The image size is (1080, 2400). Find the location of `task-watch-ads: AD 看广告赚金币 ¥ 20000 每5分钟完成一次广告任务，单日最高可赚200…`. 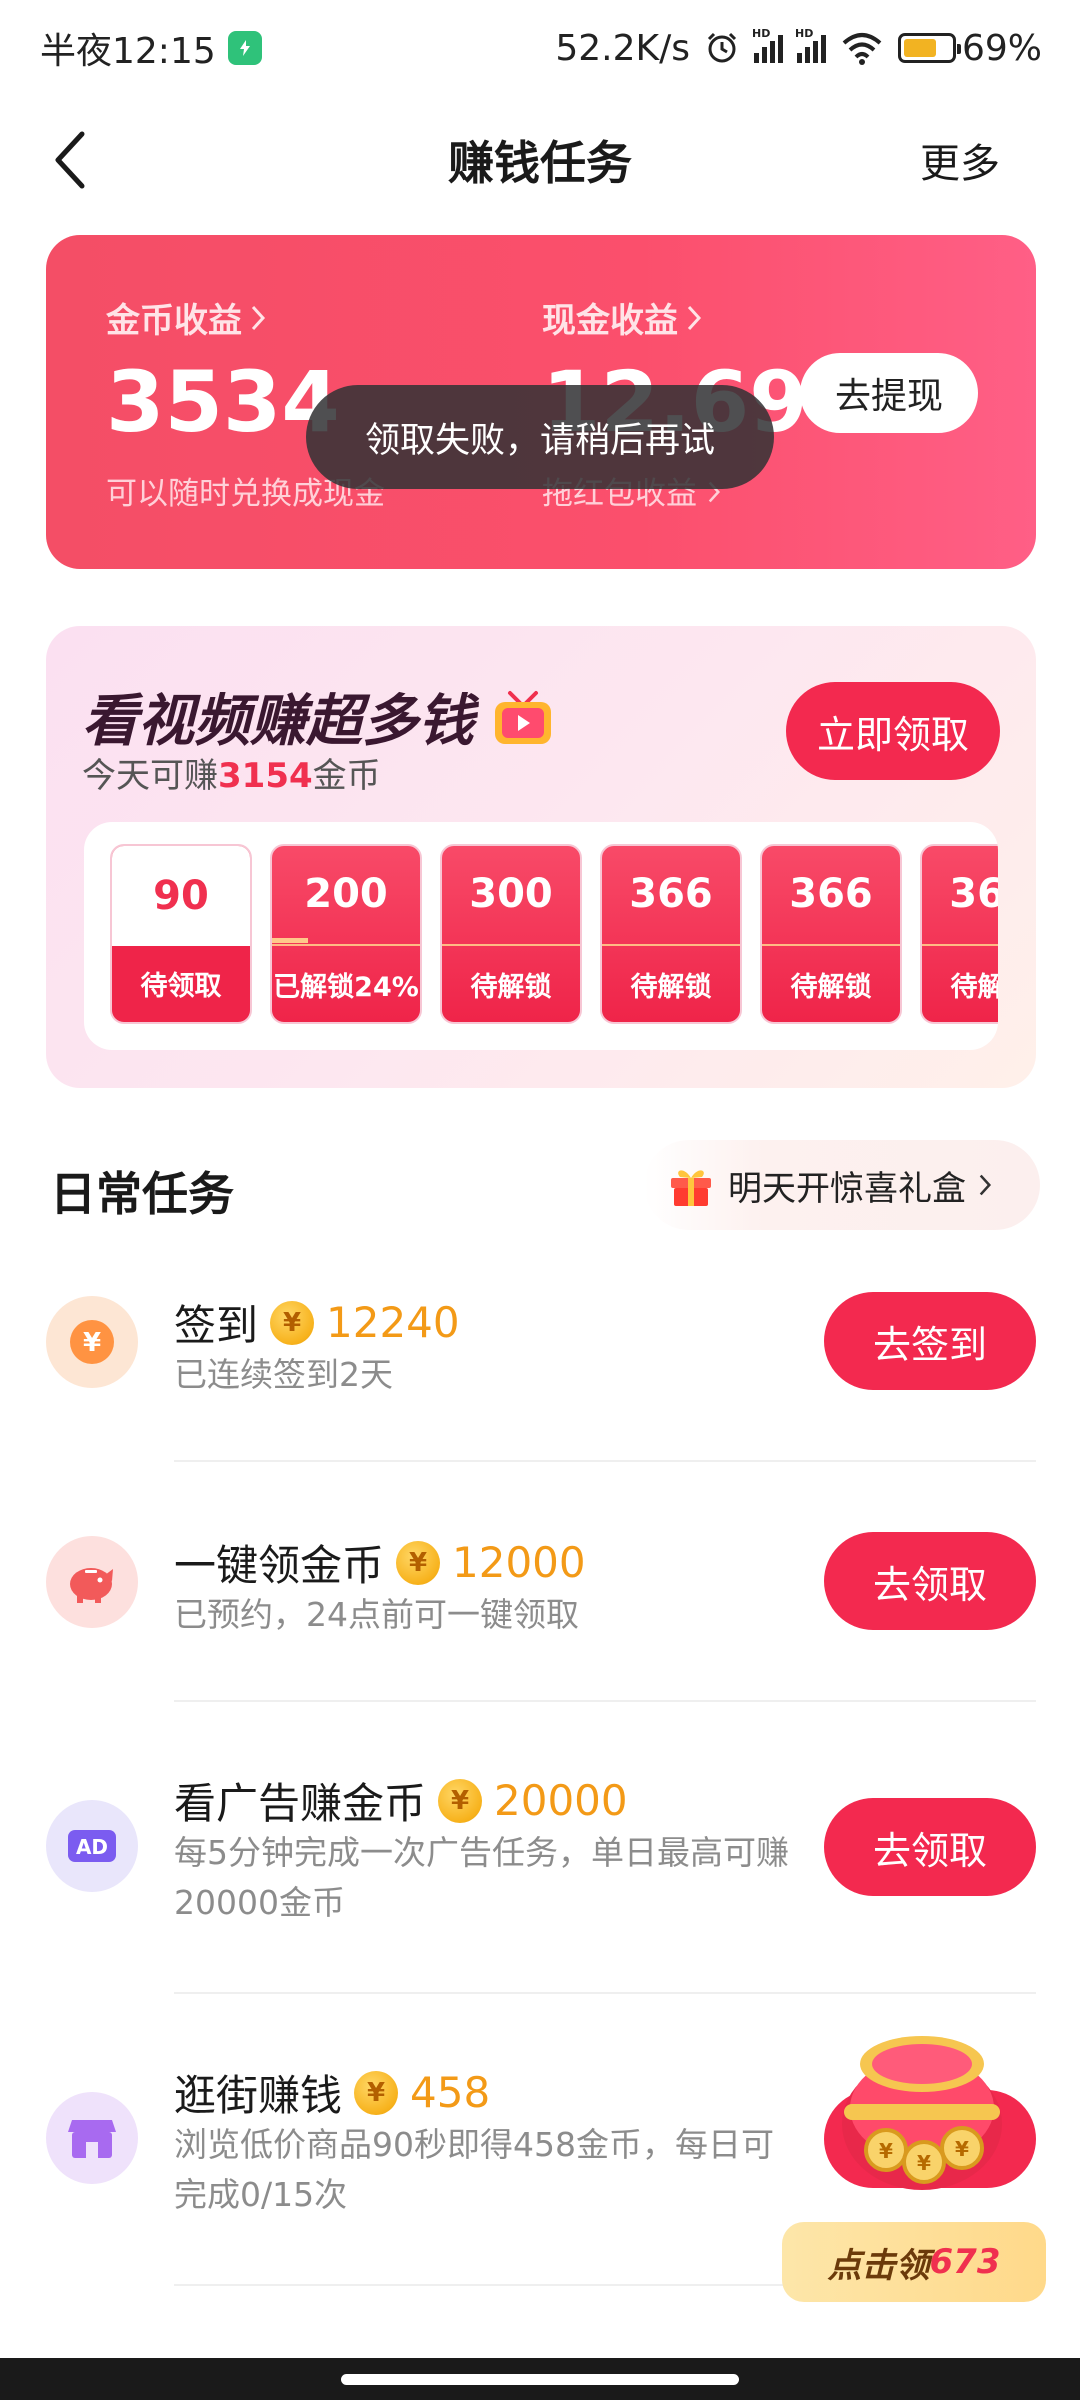

task-watch-ads: AD 看广告赚金币 ¥ 20000 每5分钟完成一次广告任务，单日最高可赚200… is located at coordinates (541, 1855).